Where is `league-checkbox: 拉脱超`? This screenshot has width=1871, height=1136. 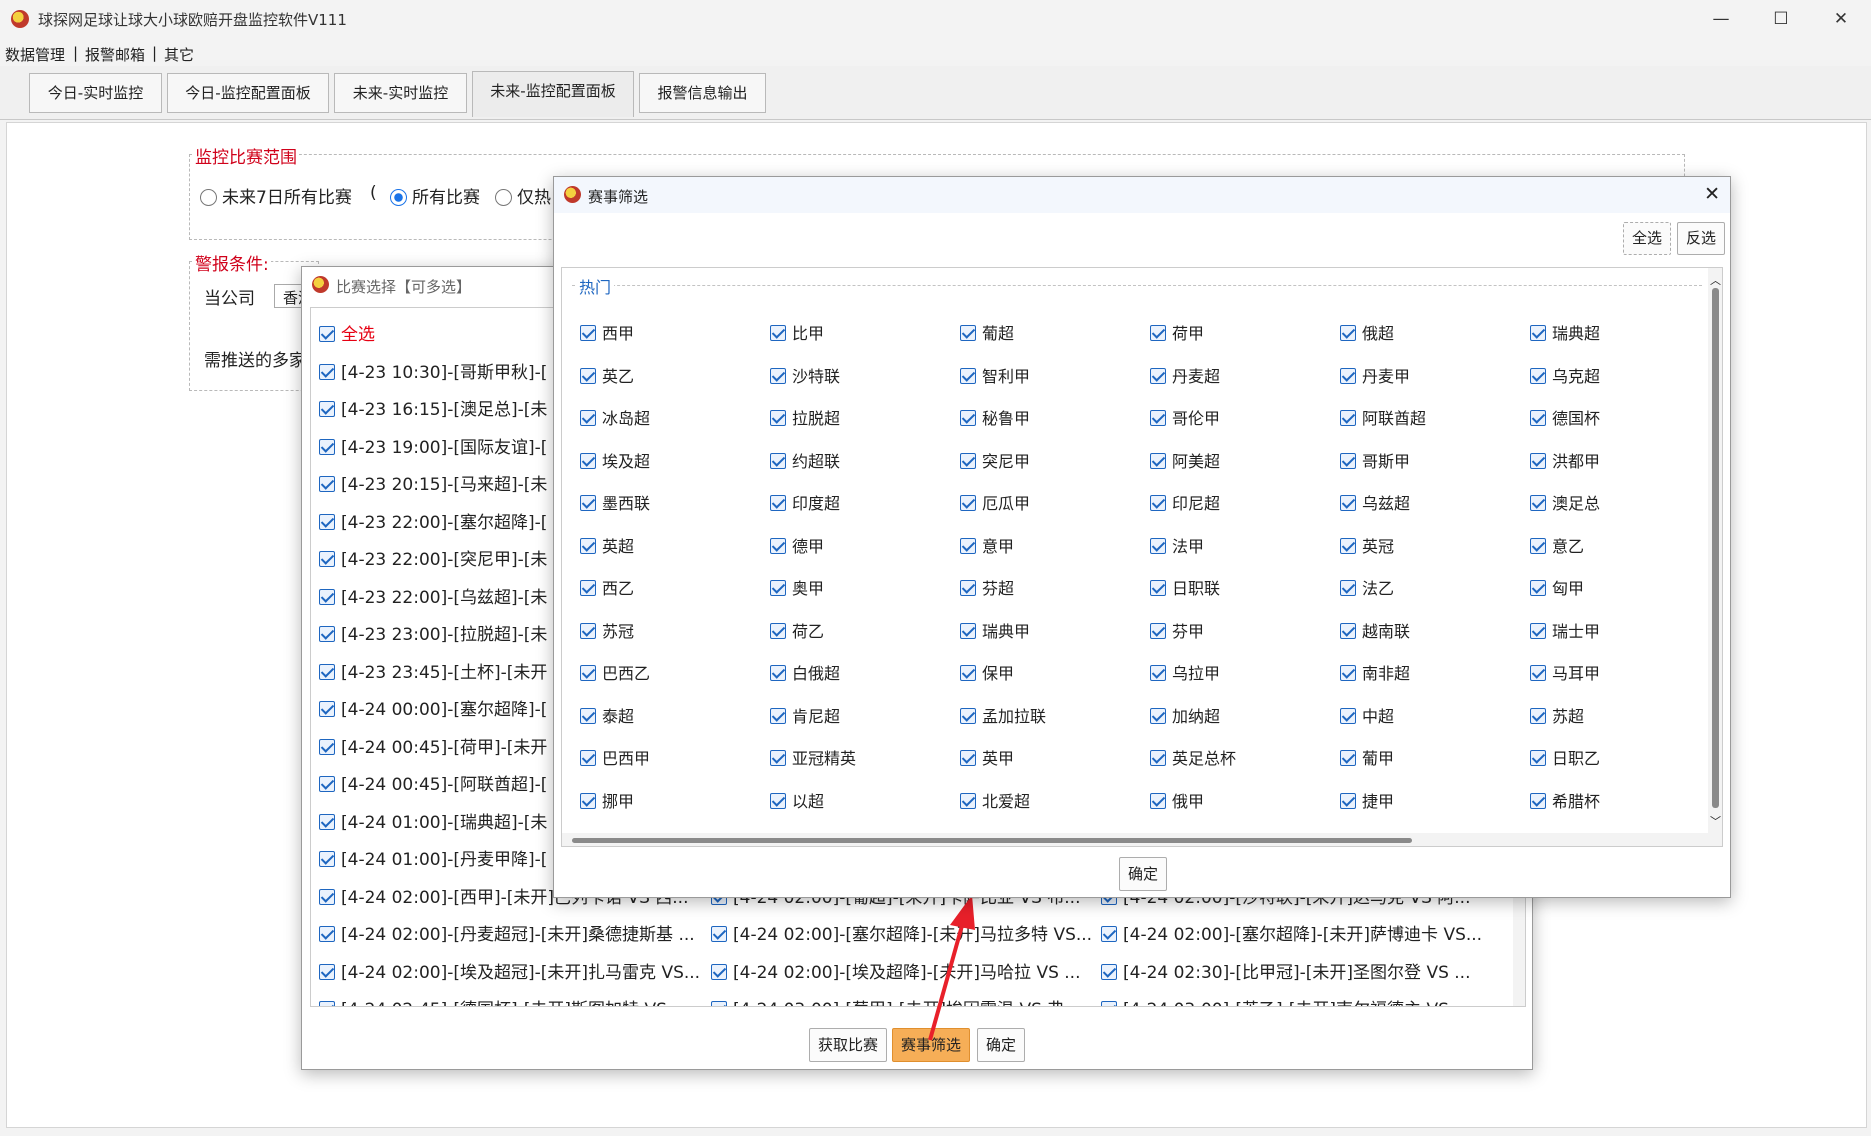
league-checkbox: 拉脱超 is located at coordinates (805, 417).